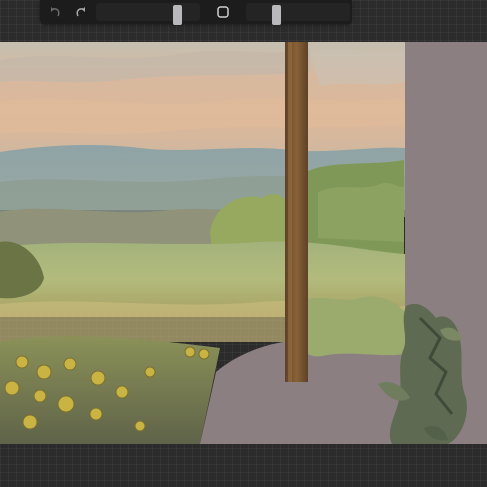  What do you see at coordinates (352, 326) in the screenshot?
I see `porch-shrub` at bounding box center [352, 326].